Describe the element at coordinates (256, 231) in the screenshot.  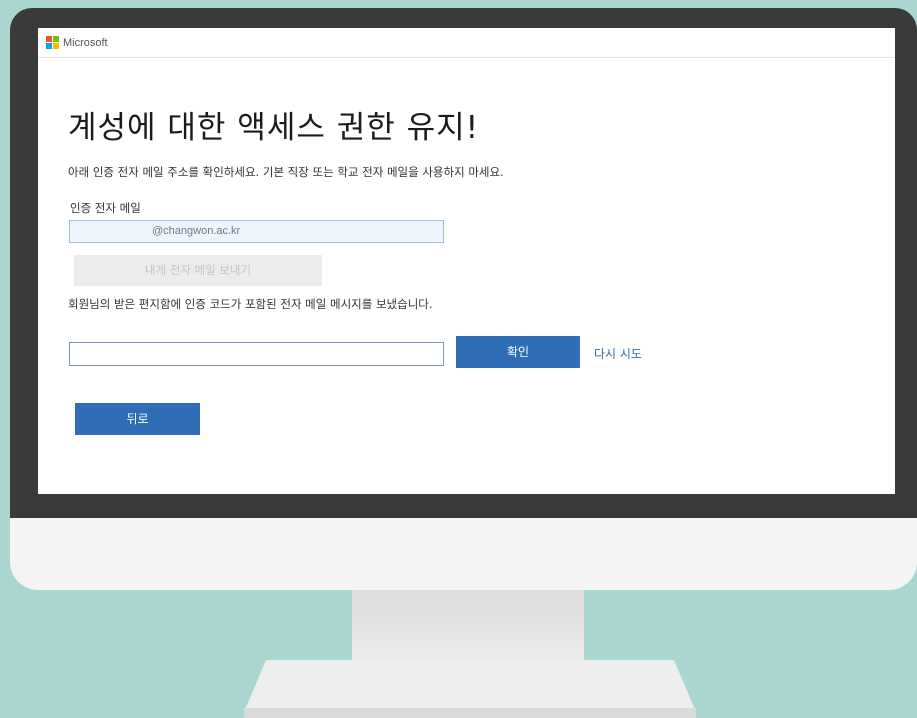
I see `verification-email-field: @changwon.ac.kr` at that location.